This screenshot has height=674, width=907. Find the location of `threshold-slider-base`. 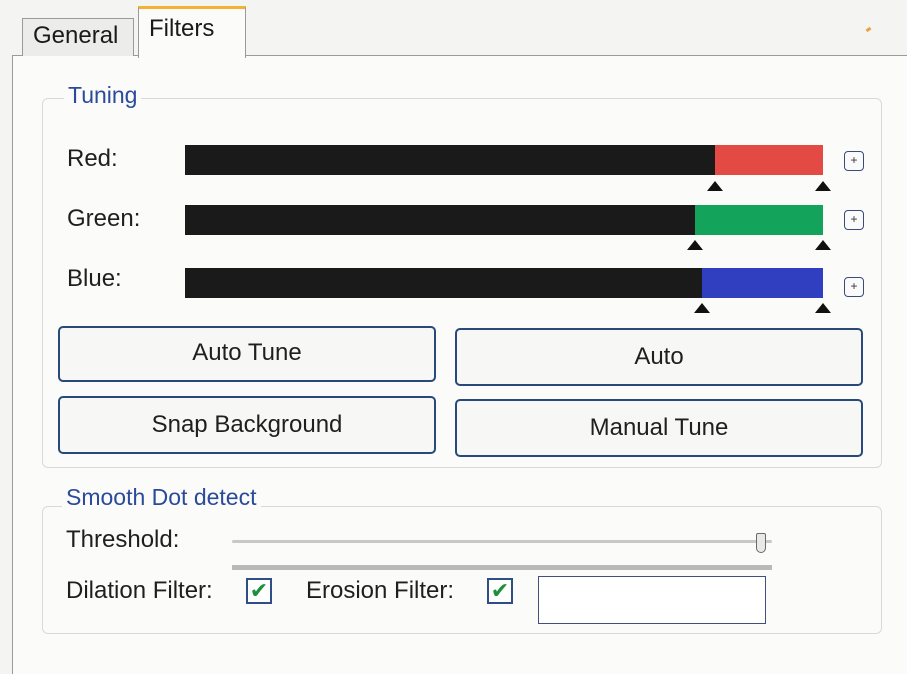

threshold-slider-base is located at coordinates (502, 567).